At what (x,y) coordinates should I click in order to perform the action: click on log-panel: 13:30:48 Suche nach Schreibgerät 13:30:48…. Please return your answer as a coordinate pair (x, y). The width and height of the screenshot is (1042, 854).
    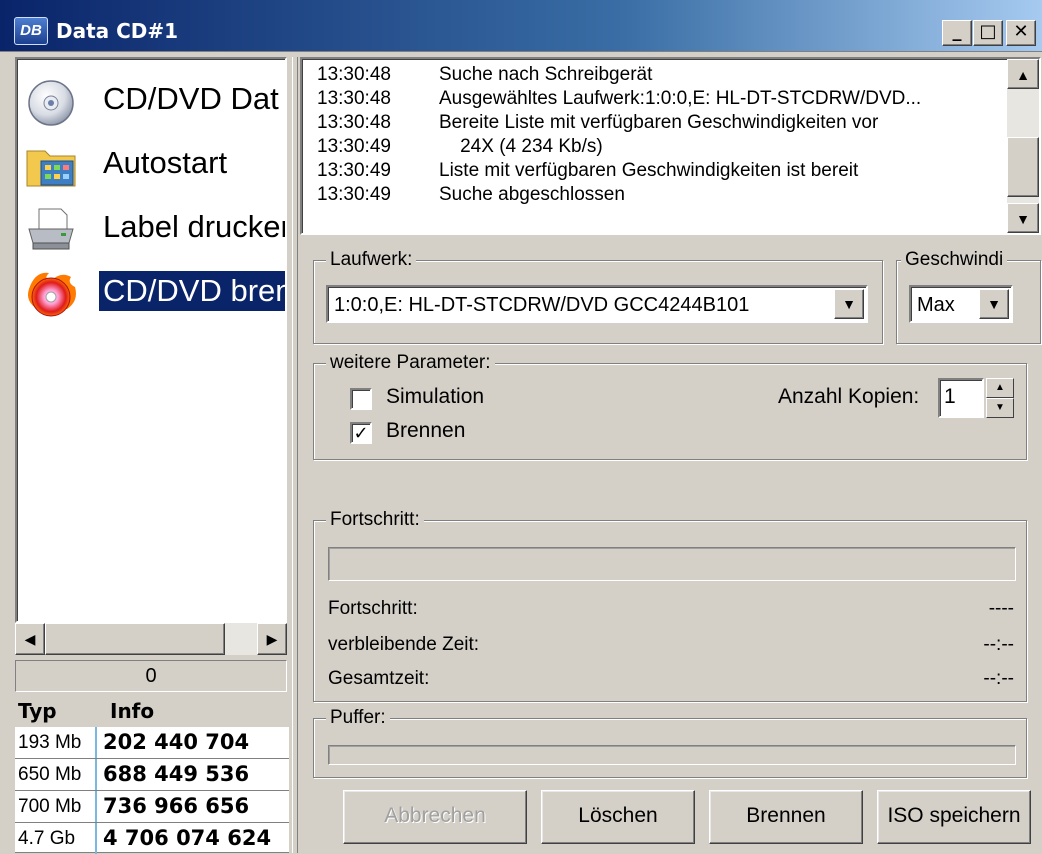
    Looking at the image, I should click on (670, 146).